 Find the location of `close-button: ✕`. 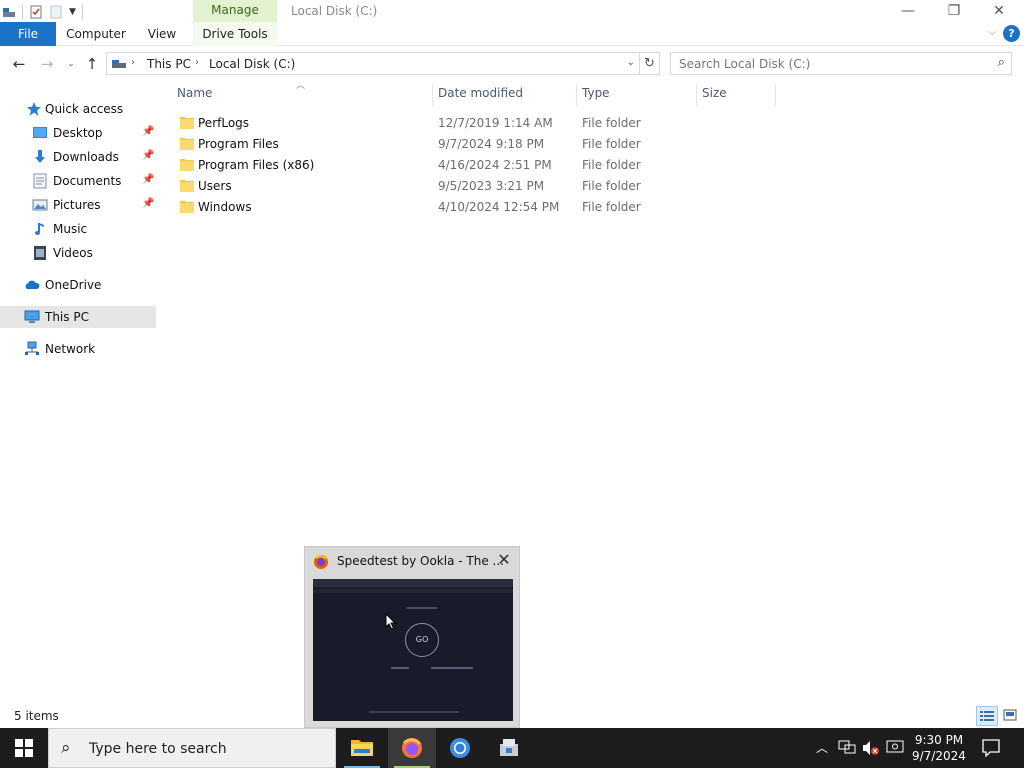

close-button: ✕ is located at coordinates (999, 11).